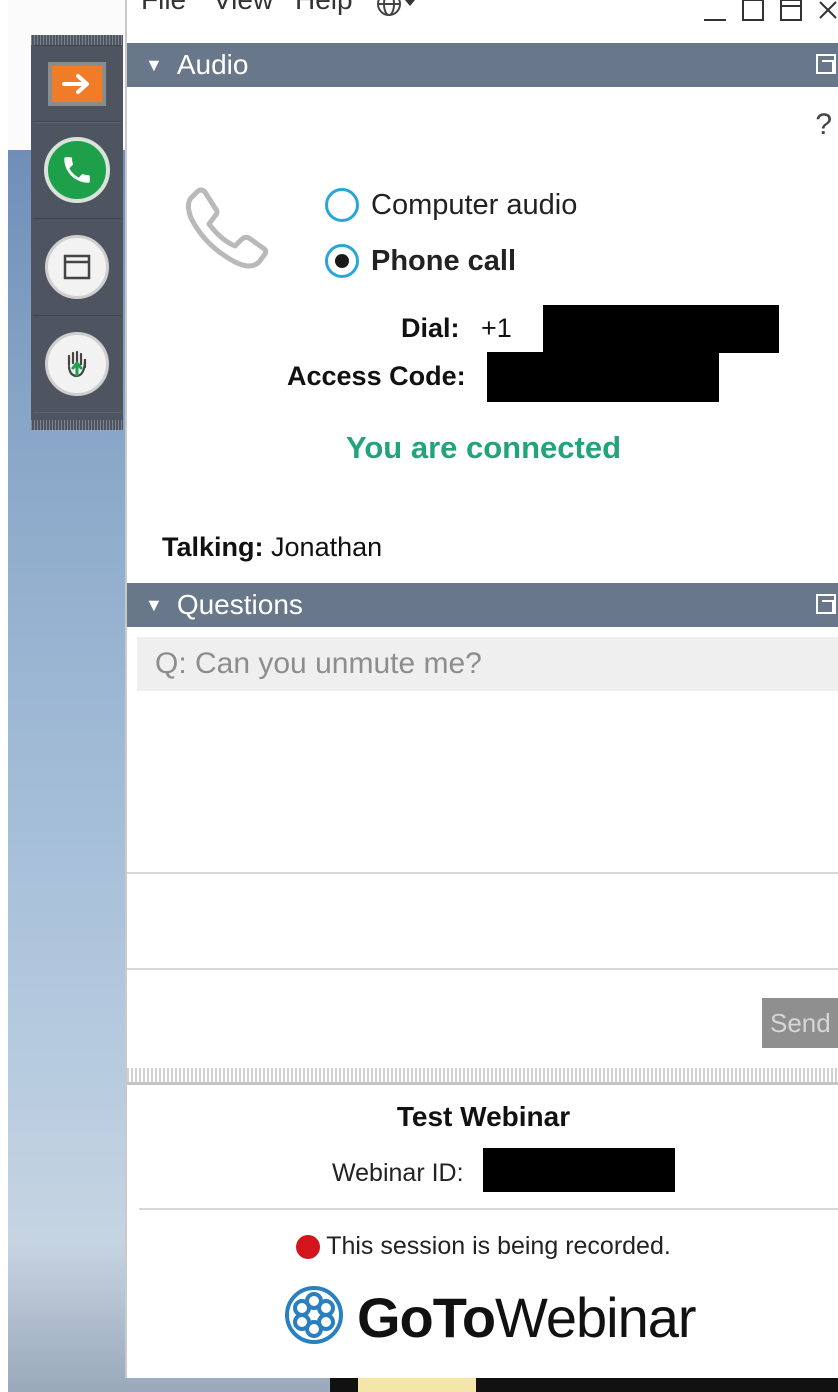 The width and height of the screenshot is (838, 1392). I want to click on dial-label: Dial:, so click(430, 328).